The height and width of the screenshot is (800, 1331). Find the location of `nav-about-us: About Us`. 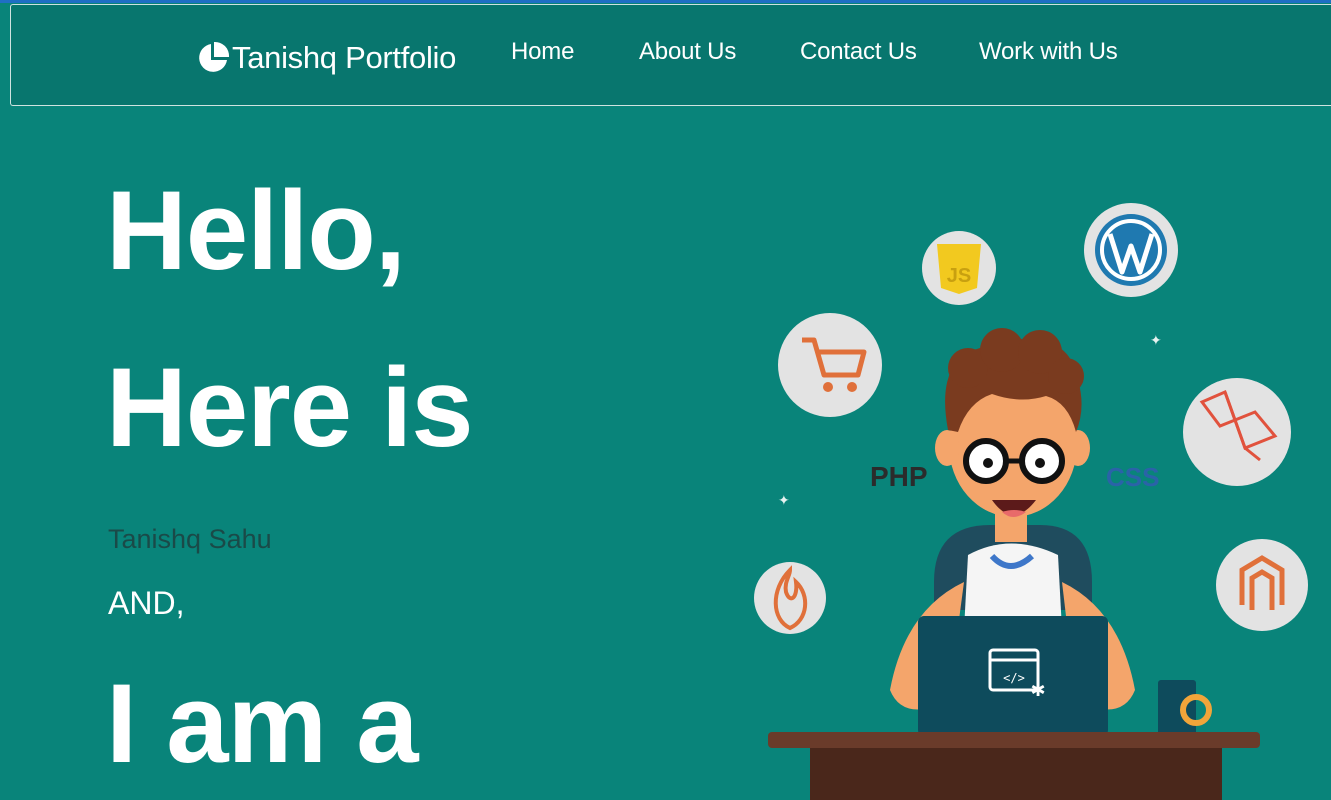

nav-about-us: About Us is located at coordinates (687, 52).